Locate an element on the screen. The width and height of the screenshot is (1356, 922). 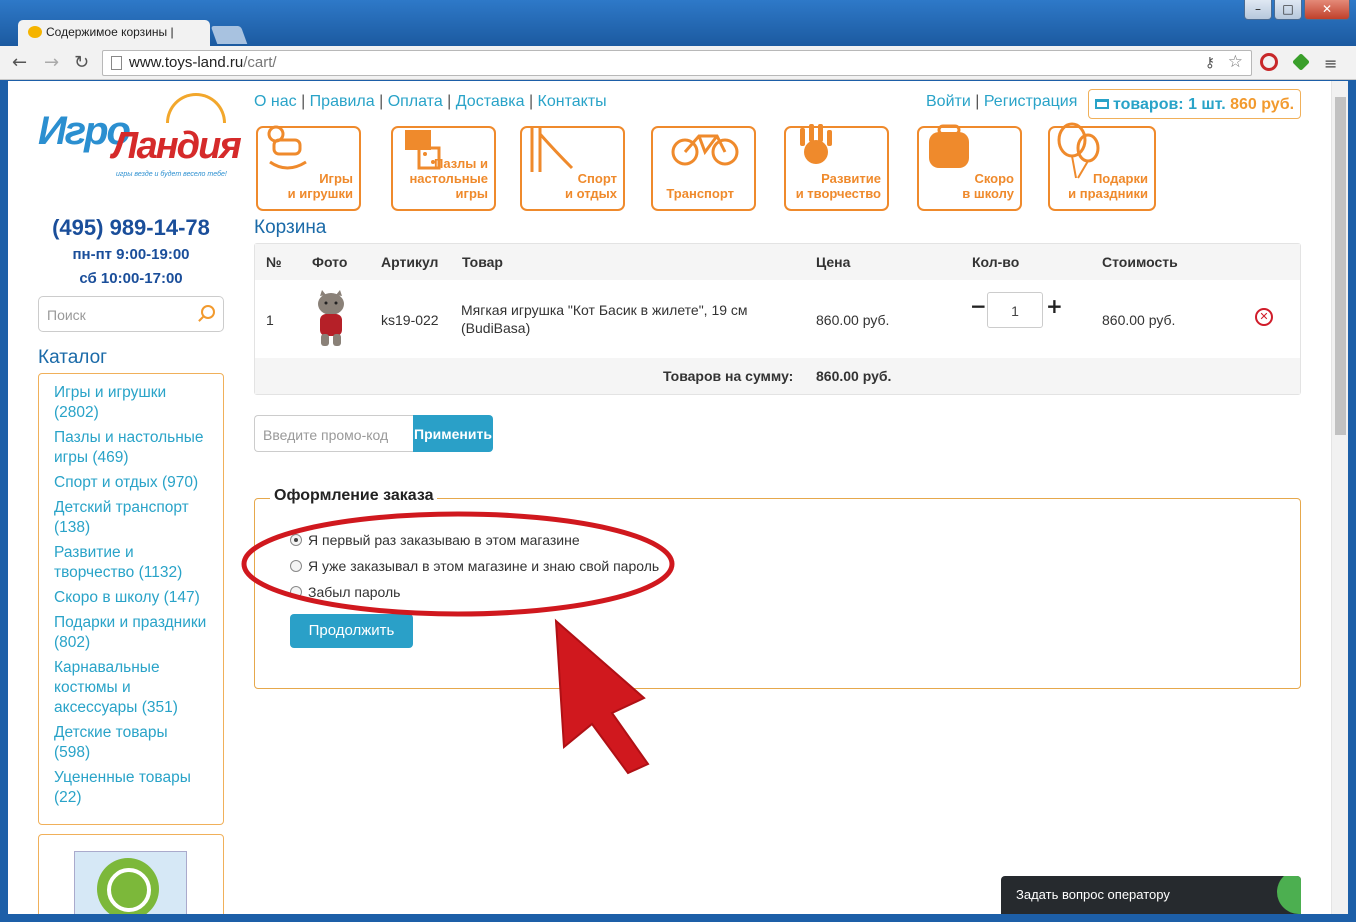
cart-title: Корзина is located at coordinates (290, 227).